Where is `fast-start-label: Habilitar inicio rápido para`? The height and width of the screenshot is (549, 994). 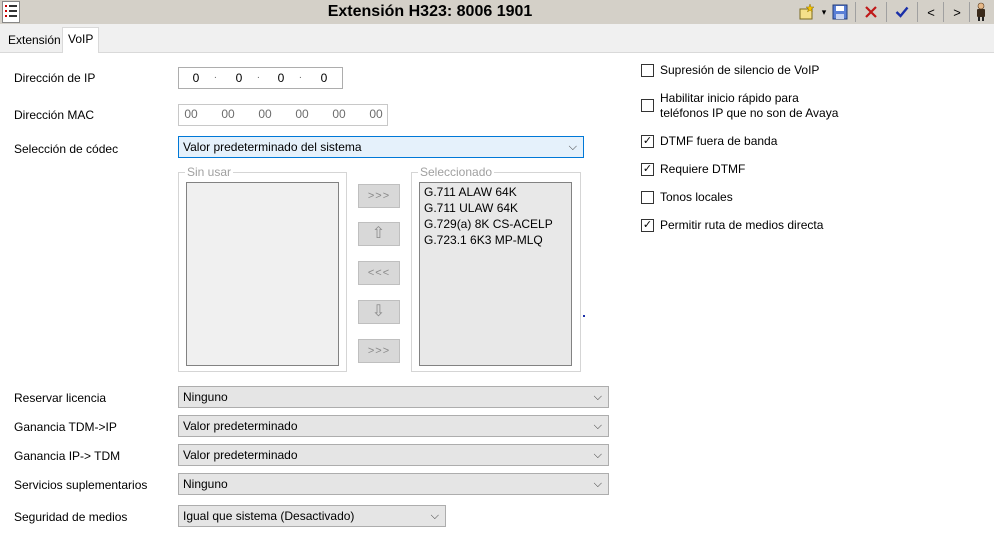
fast-start-label: Habilitar inicio rápido para is located at coordinates (729, 98).